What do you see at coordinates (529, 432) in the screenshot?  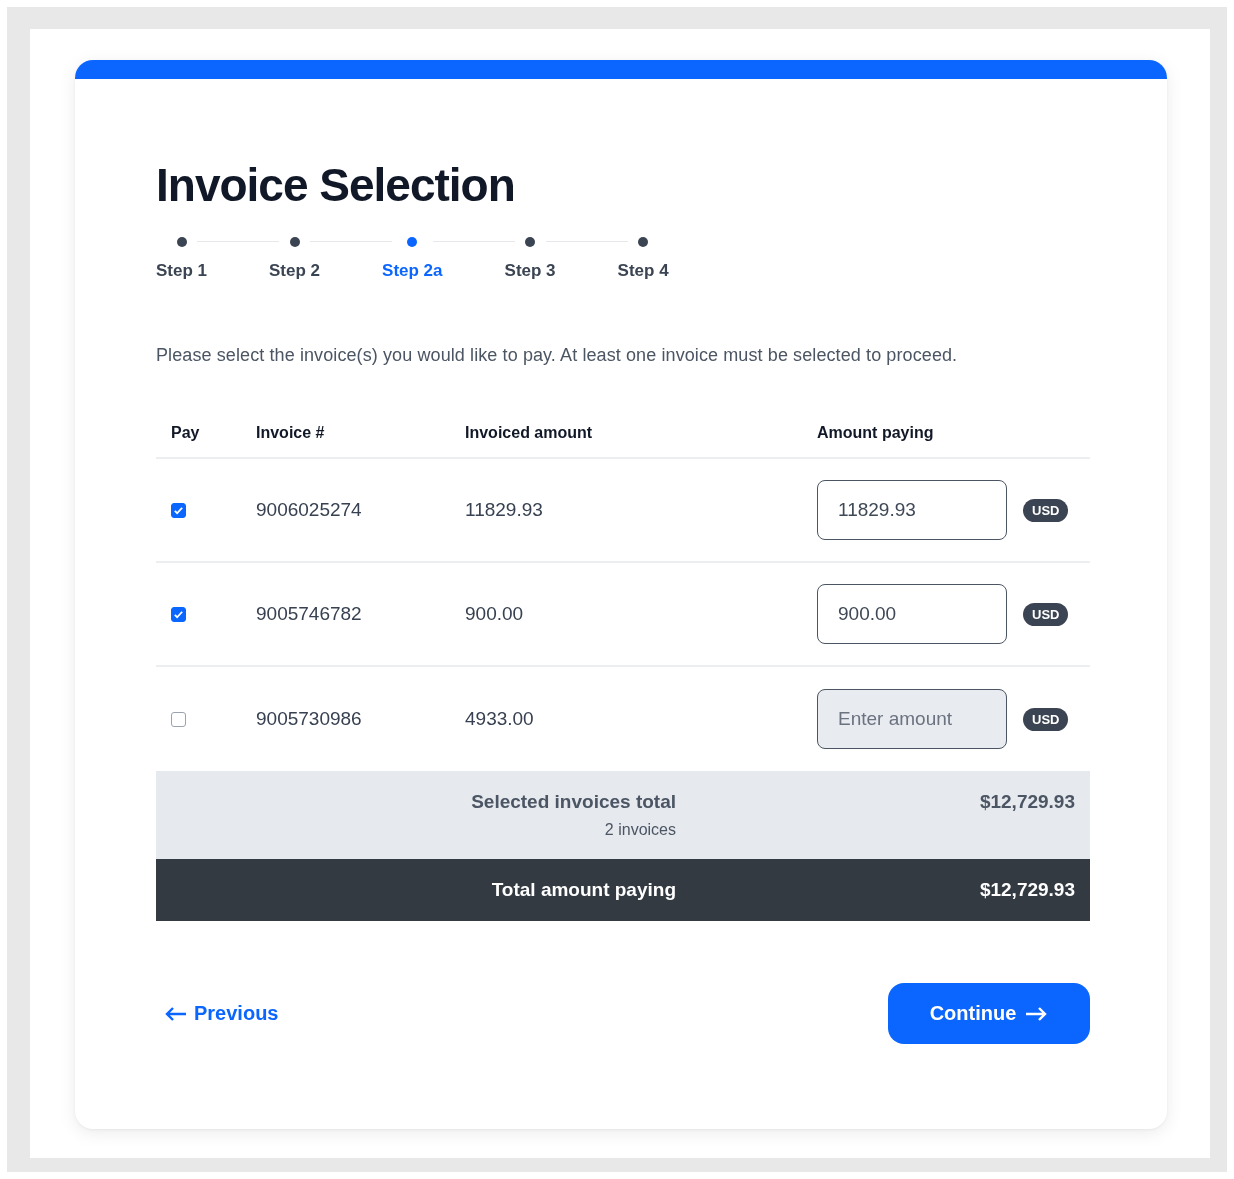 I see `column-header: Invoiced amount` at bounding box center [529, 432].